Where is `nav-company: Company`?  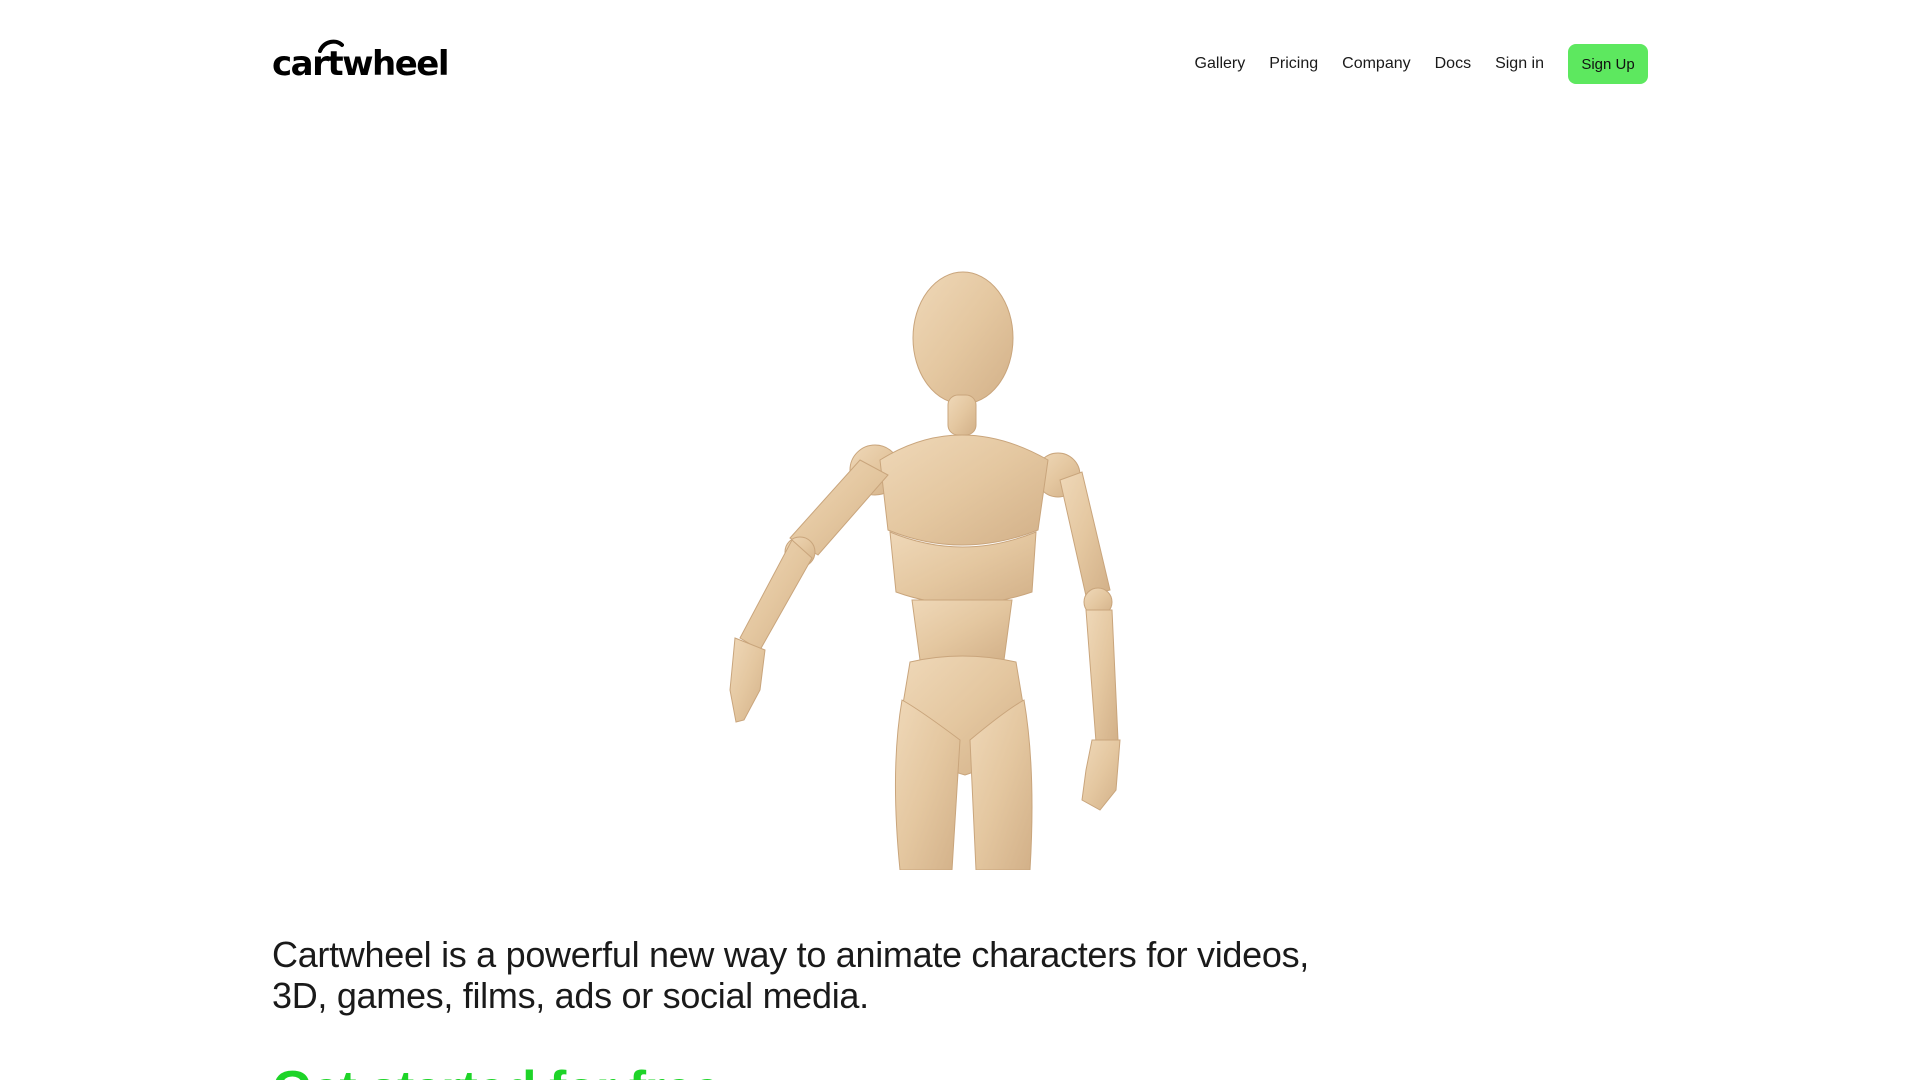
nav-company: Company is located at coordinates (1376, 64).